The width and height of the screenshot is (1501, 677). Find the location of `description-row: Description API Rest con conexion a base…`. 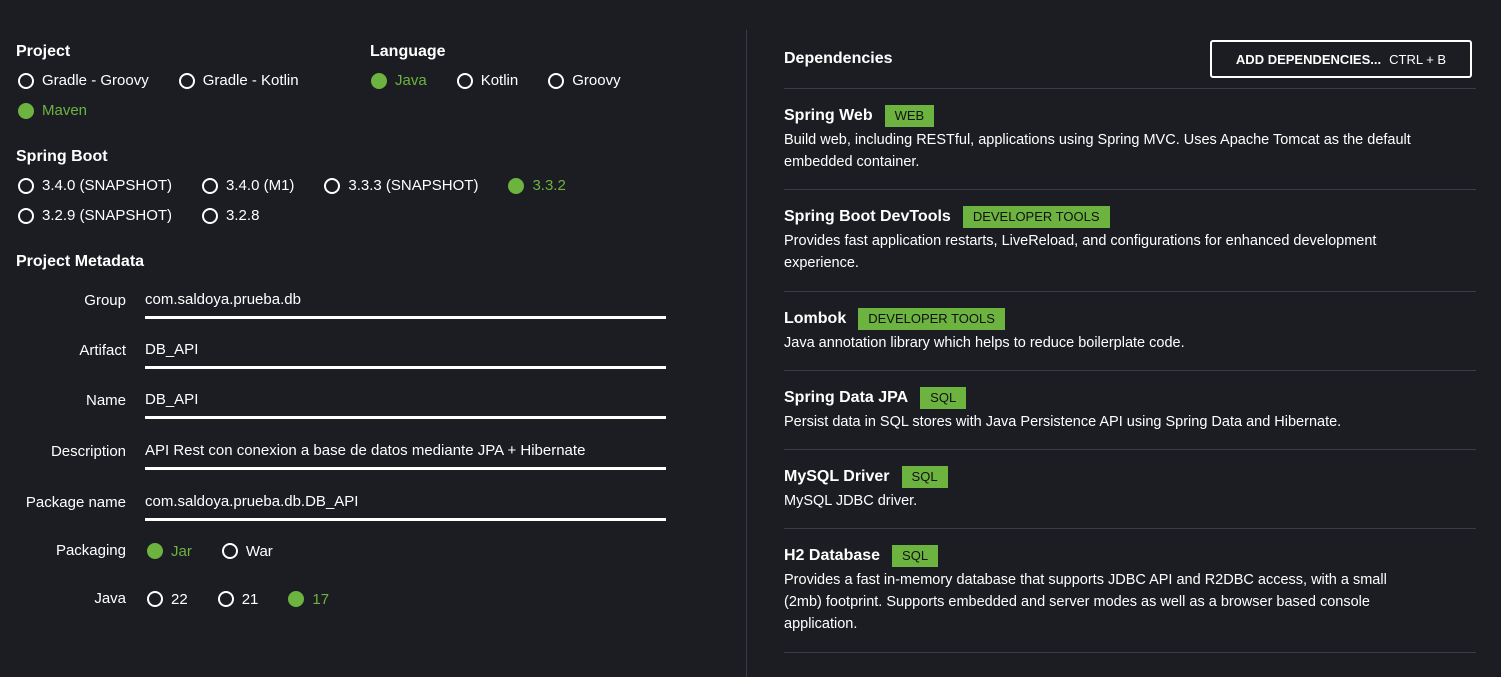

description-row: Description API Rest con conexion a base… is located at coordinates (373, 455).